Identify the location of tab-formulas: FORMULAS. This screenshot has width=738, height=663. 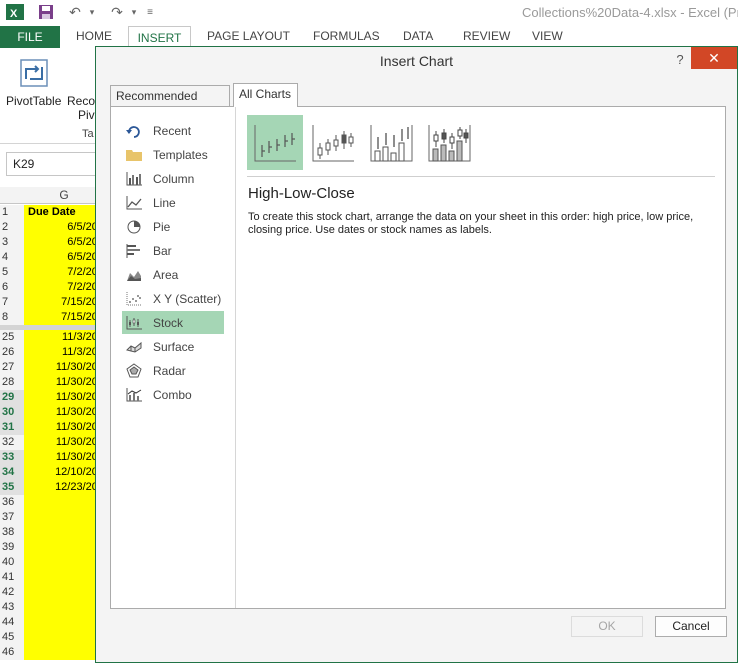
(346, 36).